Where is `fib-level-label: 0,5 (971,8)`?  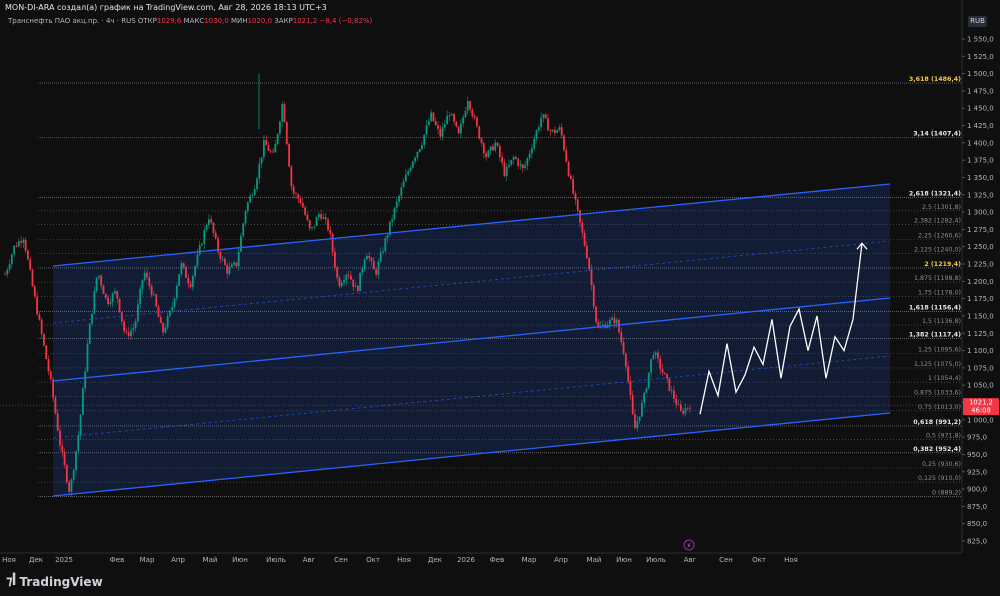
fib-level-label: 0,5 (971,8) is located at coordinates (943, 435).